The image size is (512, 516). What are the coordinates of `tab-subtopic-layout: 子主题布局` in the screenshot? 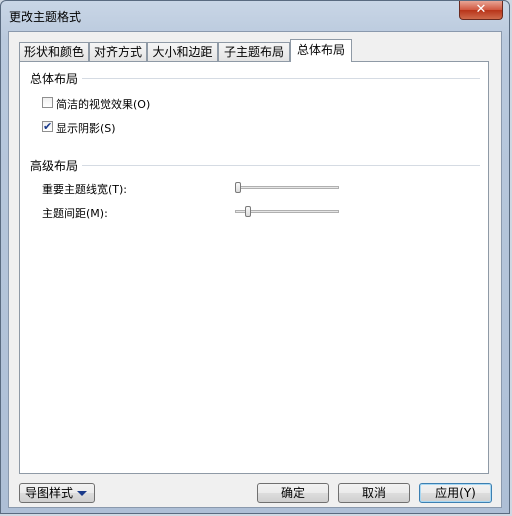 It's located at (254, 51).